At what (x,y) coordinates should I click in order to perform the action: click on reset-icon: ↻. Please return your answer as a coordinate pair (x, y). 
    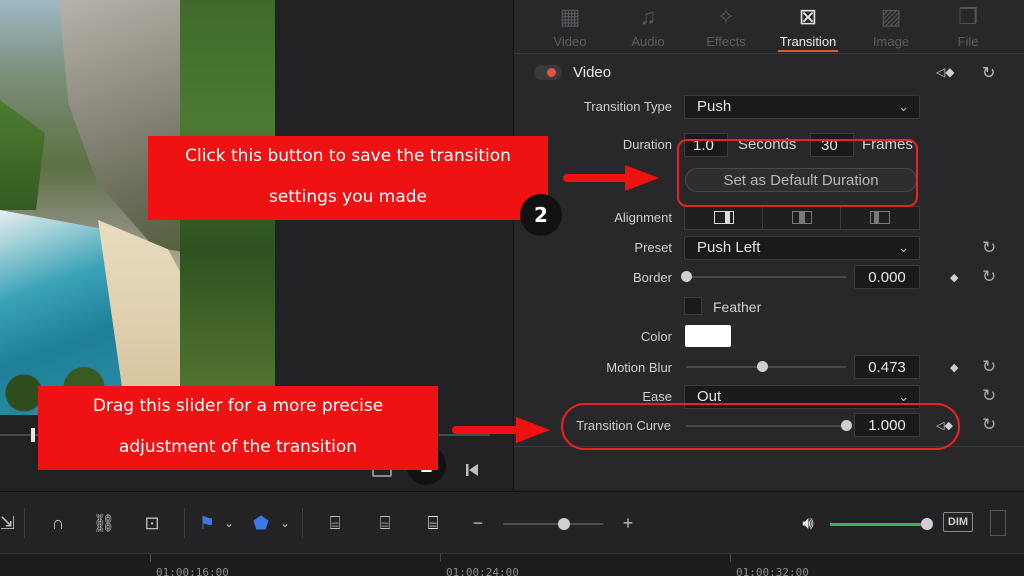
    Looking at the image, I should click on (988, 73).